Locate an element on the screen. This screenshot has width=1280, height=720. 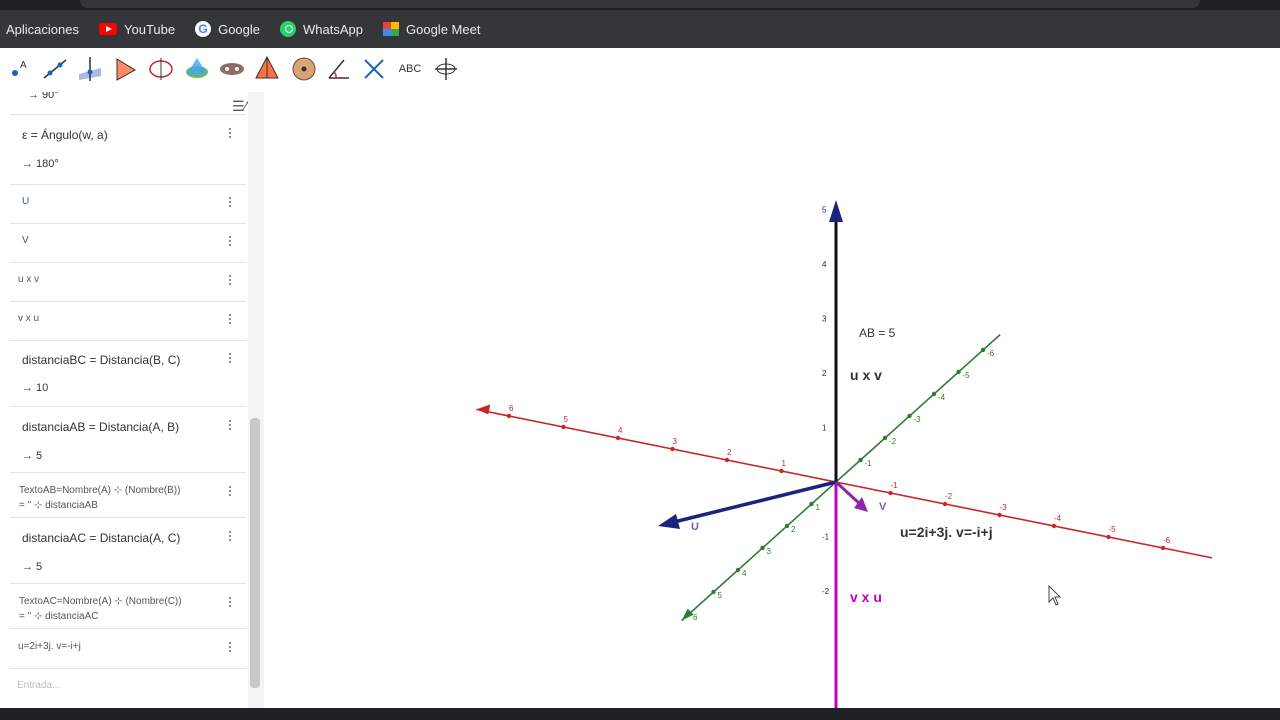
bookmark-google: G Google is located at coordinates (227, 29).